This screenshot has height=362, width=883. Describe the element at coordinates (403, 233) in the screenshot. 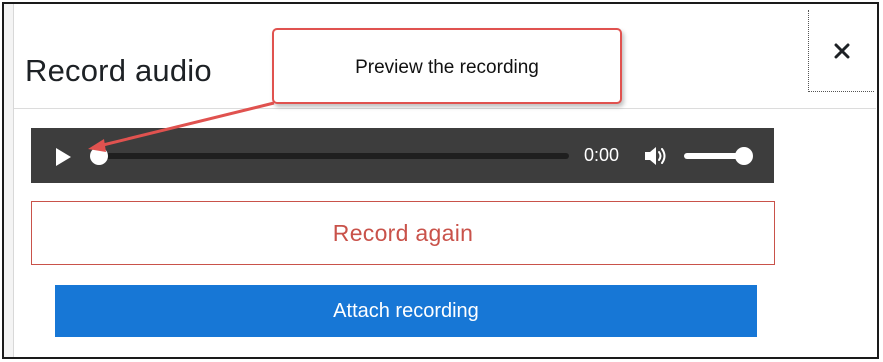

I see `record-again-button: Record again` at that location.